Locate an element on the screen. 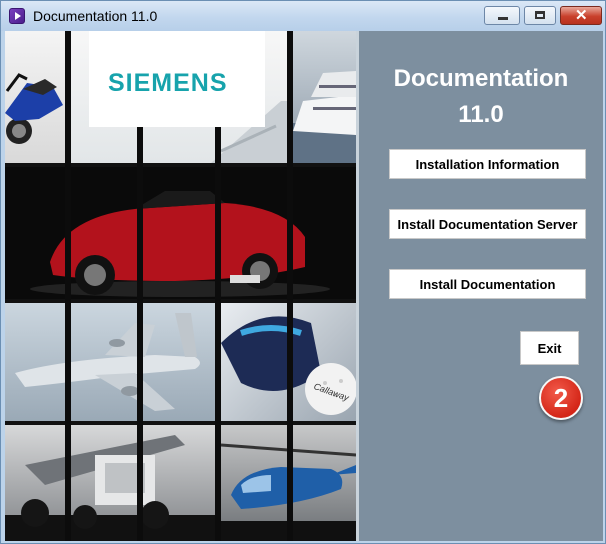 The image size is (606, 544). close-button: ✕ is located at coordinates (581, 15).